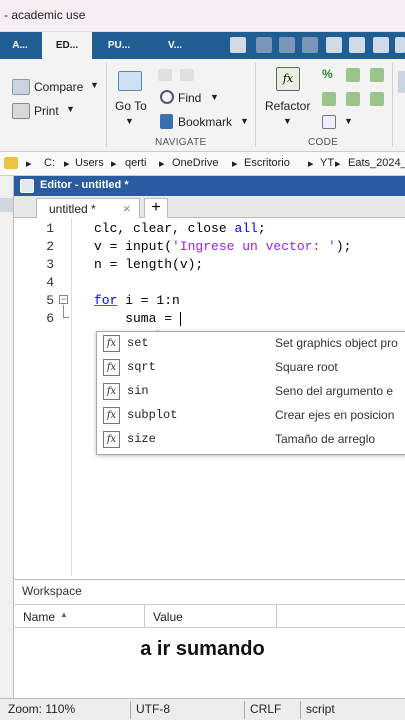  What do you see at coordinates (195, 163) in the screenshot?
I see `path-segment: OneDrive` at bounding box center [195, 163].